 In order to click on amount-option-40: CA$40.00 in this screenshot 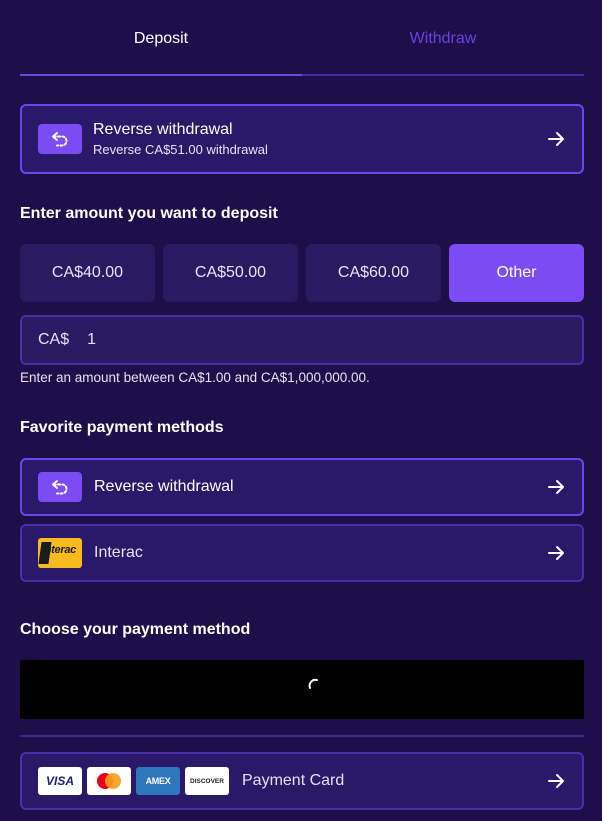, I will do `click(87, 273)`.